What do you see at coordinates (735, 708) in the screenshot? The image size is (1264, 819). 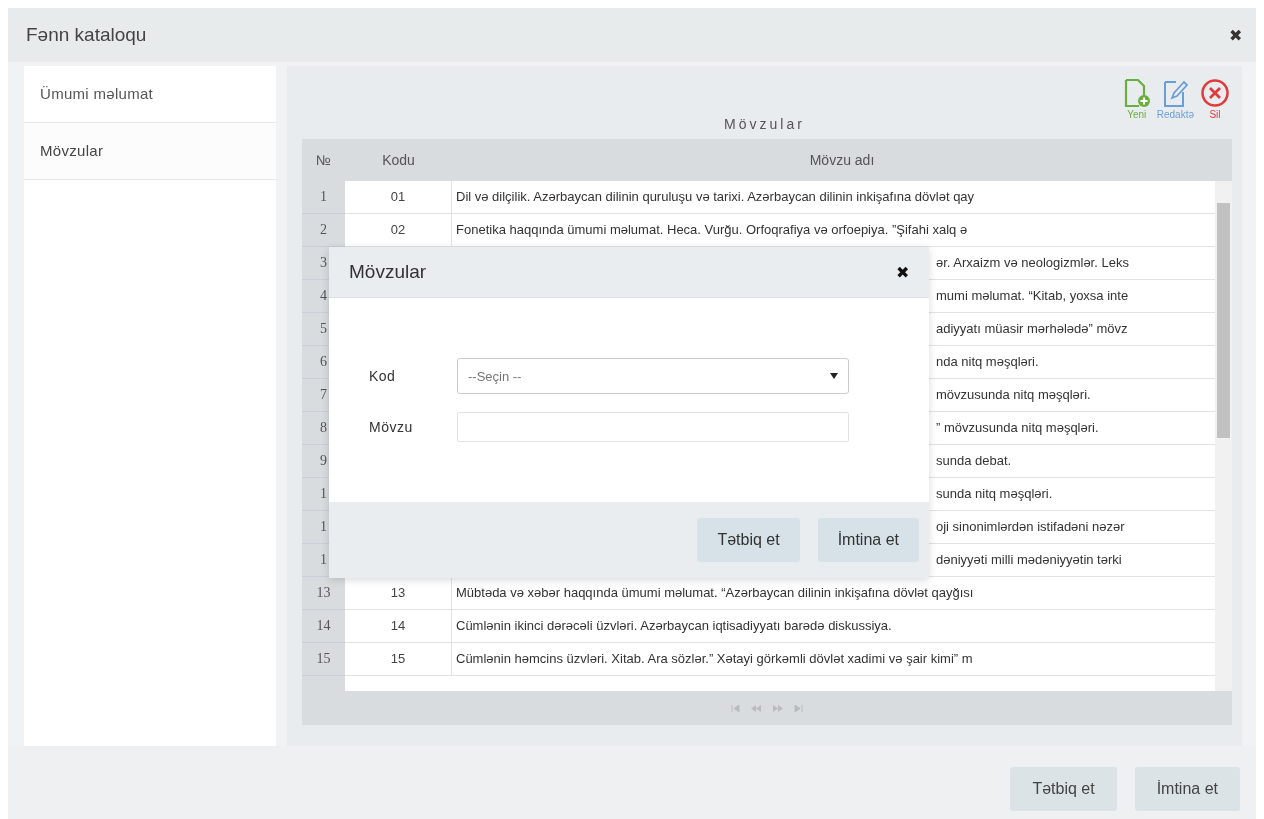 I see `first-page-icon` at bounding box center [735, 708].